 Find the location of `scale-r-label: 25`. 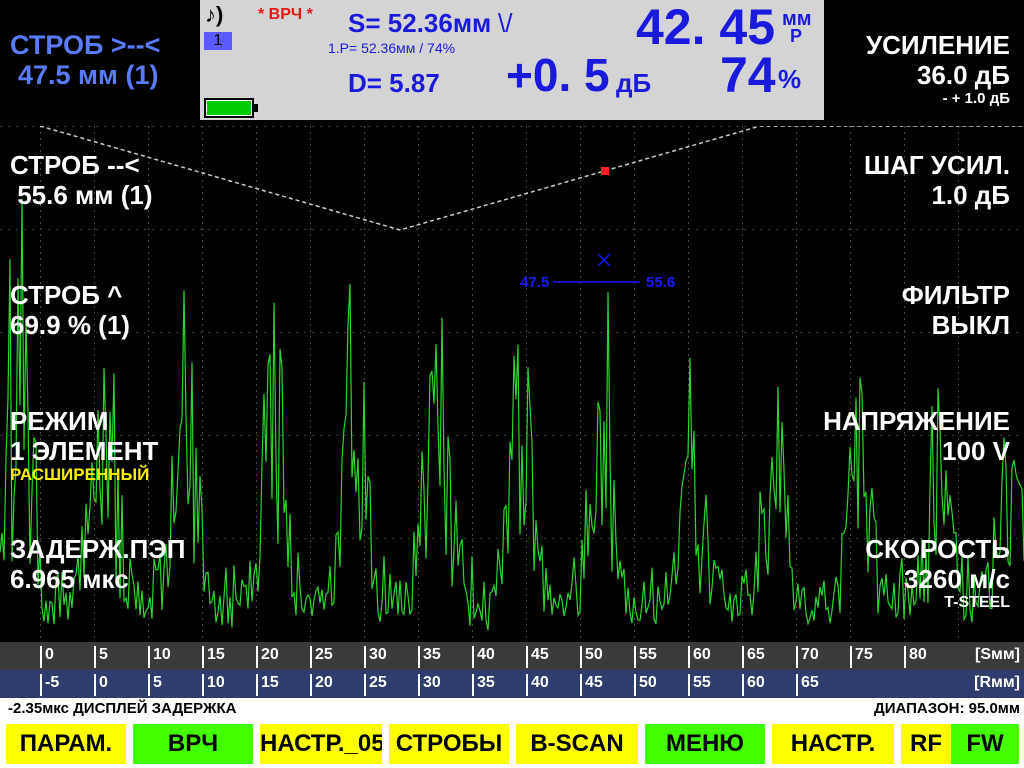

scale-r-label: 25 is located at coordinates (378, 682).